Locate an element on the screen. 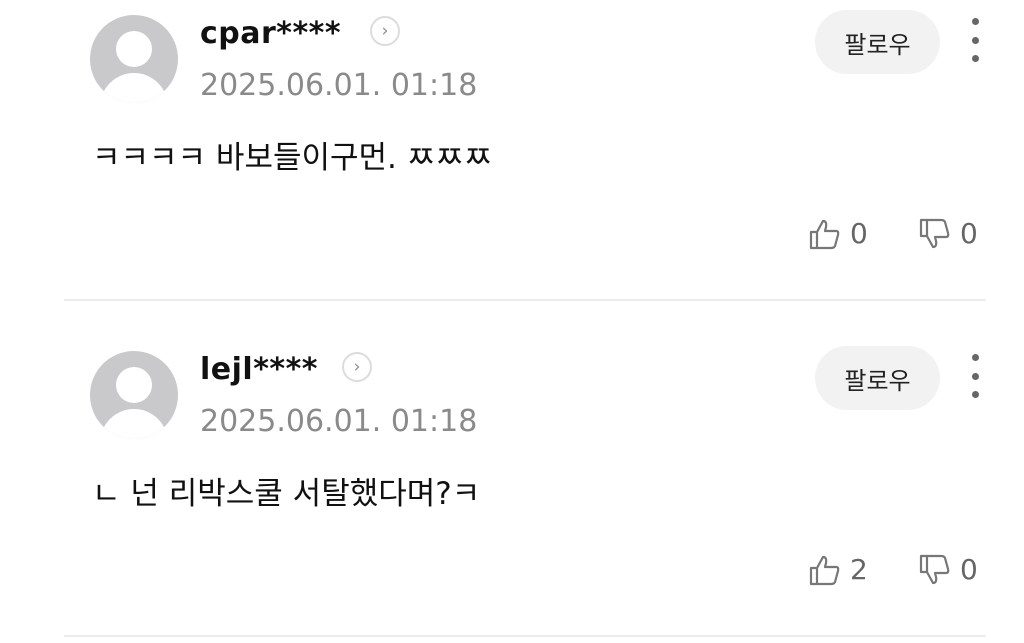  like-button: 2 is located at coordinates (838, 570).